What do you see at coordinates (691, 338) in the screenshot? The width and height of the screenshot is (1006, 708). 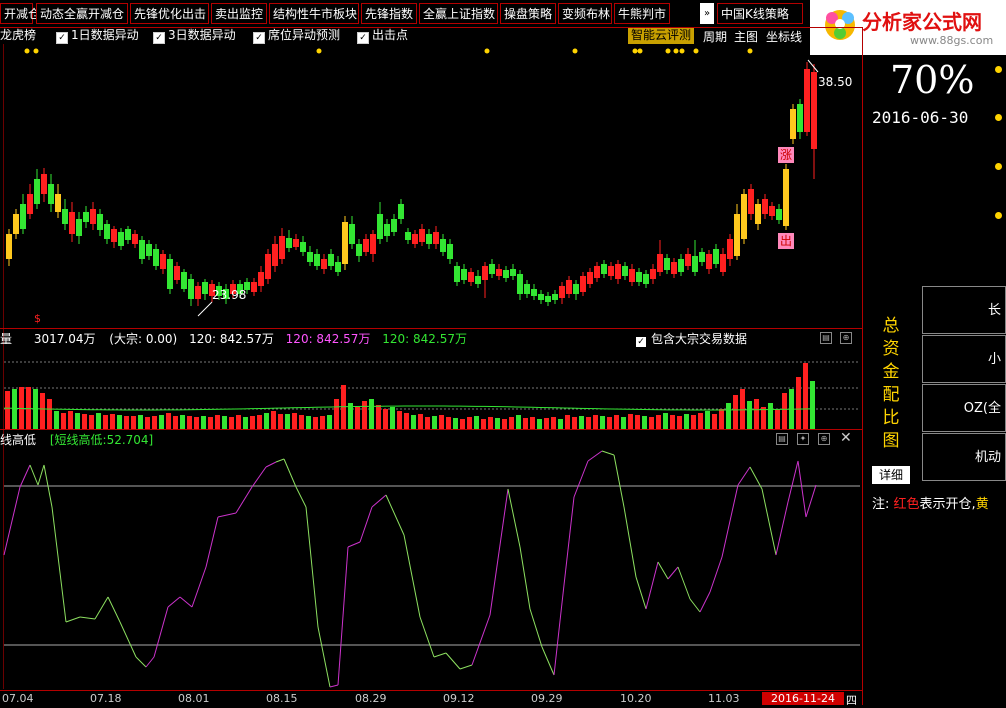 I see `include-bulk-toggle: ✓ 包含大宗交易数据` at bounding box center [691, 338].